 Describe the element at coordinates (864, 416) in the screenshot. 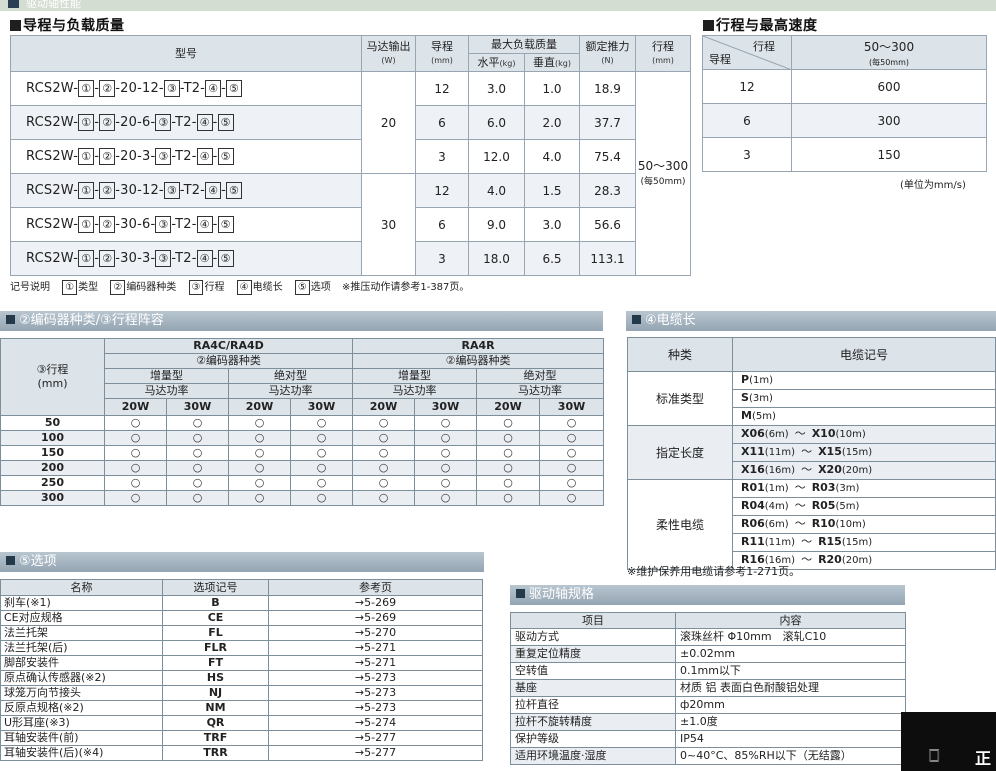

I see `cable-code: M(5m)` at that location.